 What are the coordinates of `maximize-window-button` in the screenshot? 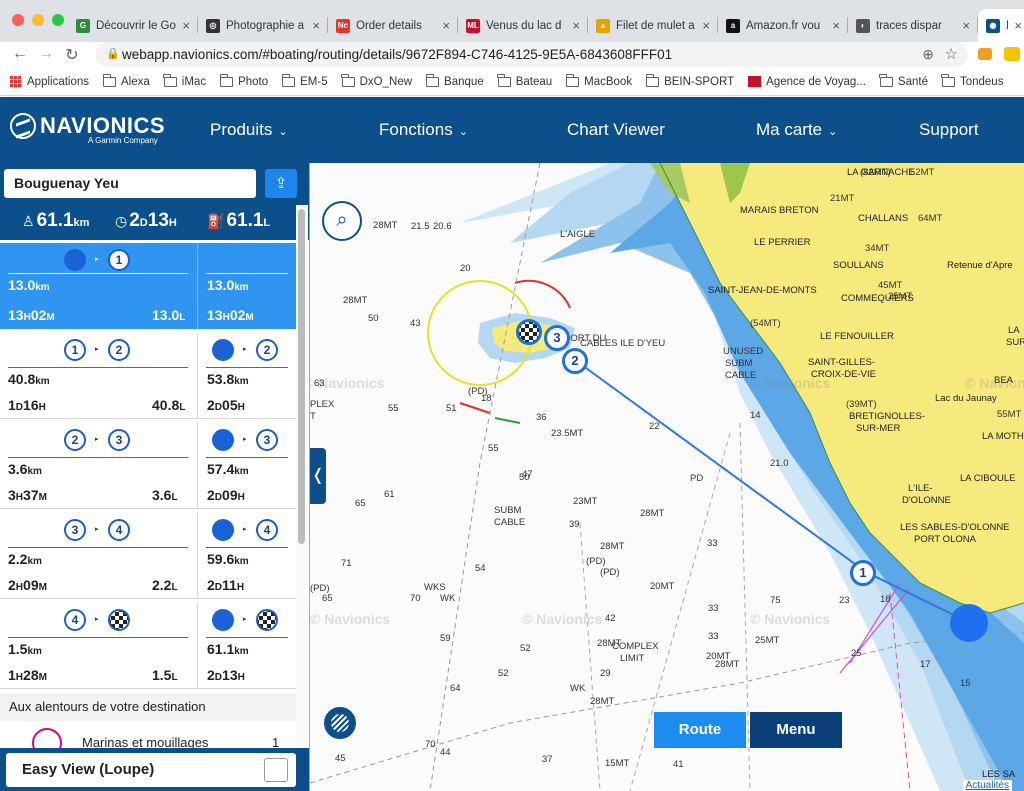 It's located at (58, 20).